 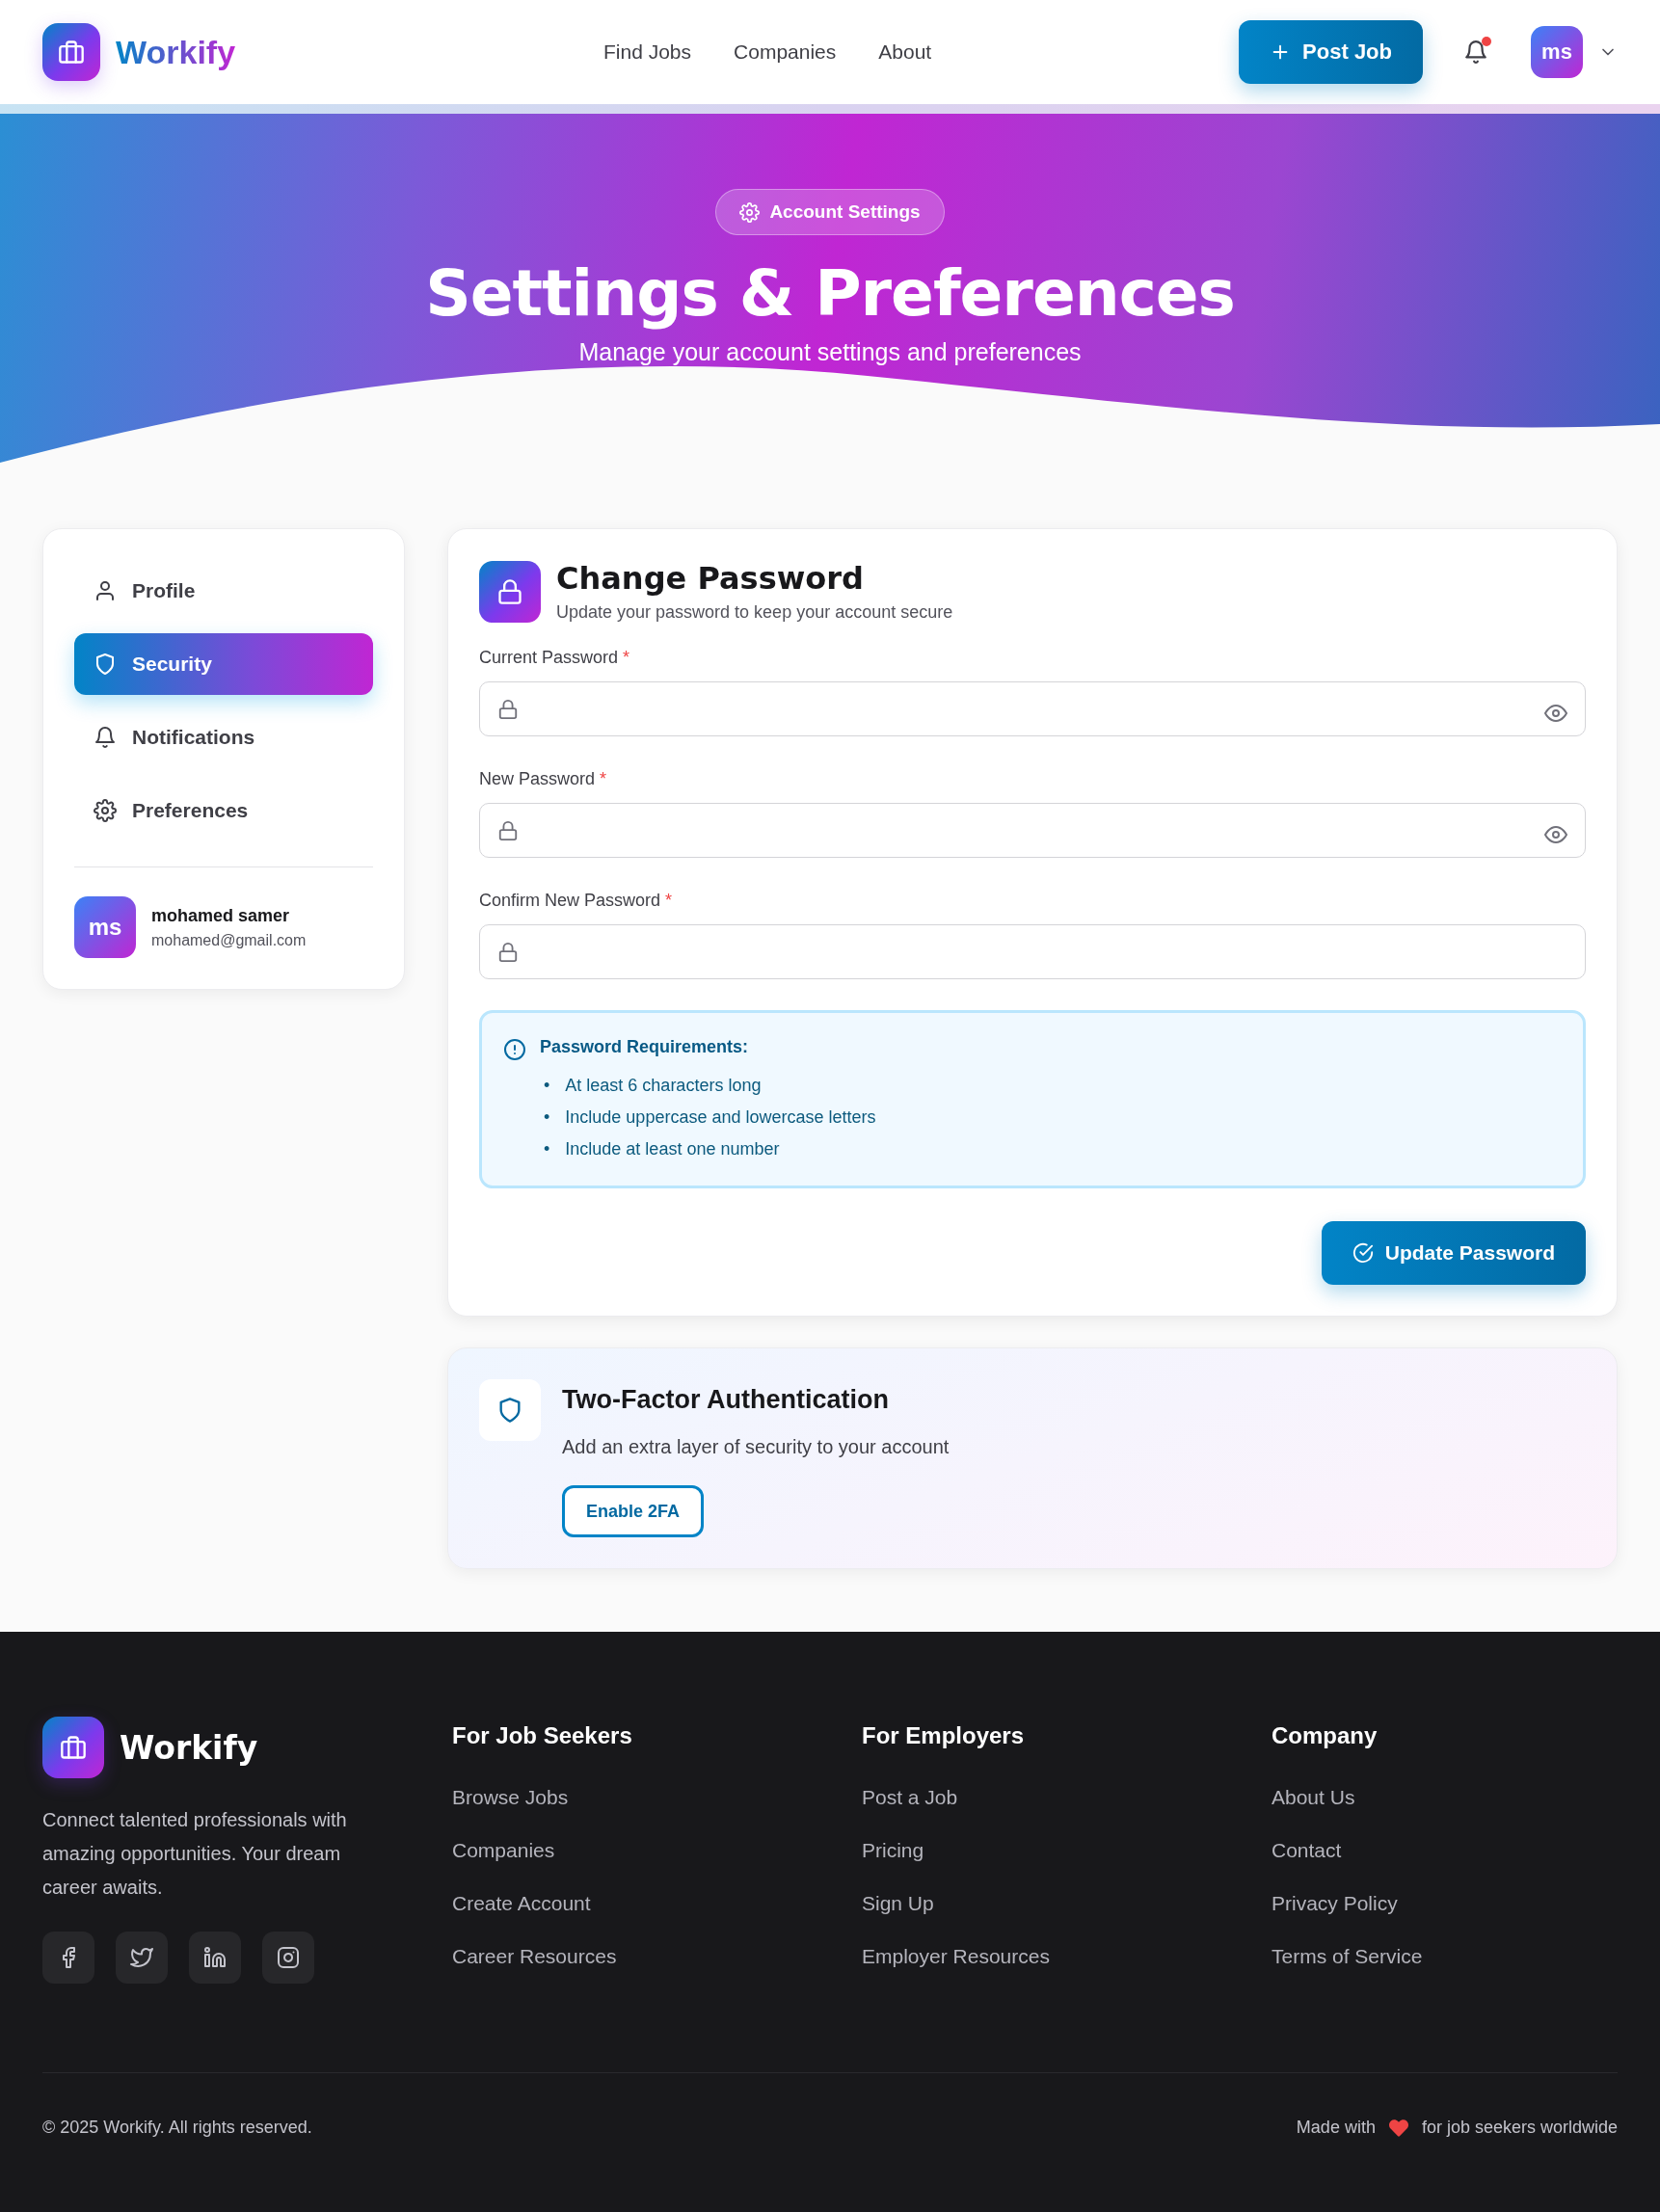 I want to click on footer-link: Sign Up, so click(x=1067, y=1903).